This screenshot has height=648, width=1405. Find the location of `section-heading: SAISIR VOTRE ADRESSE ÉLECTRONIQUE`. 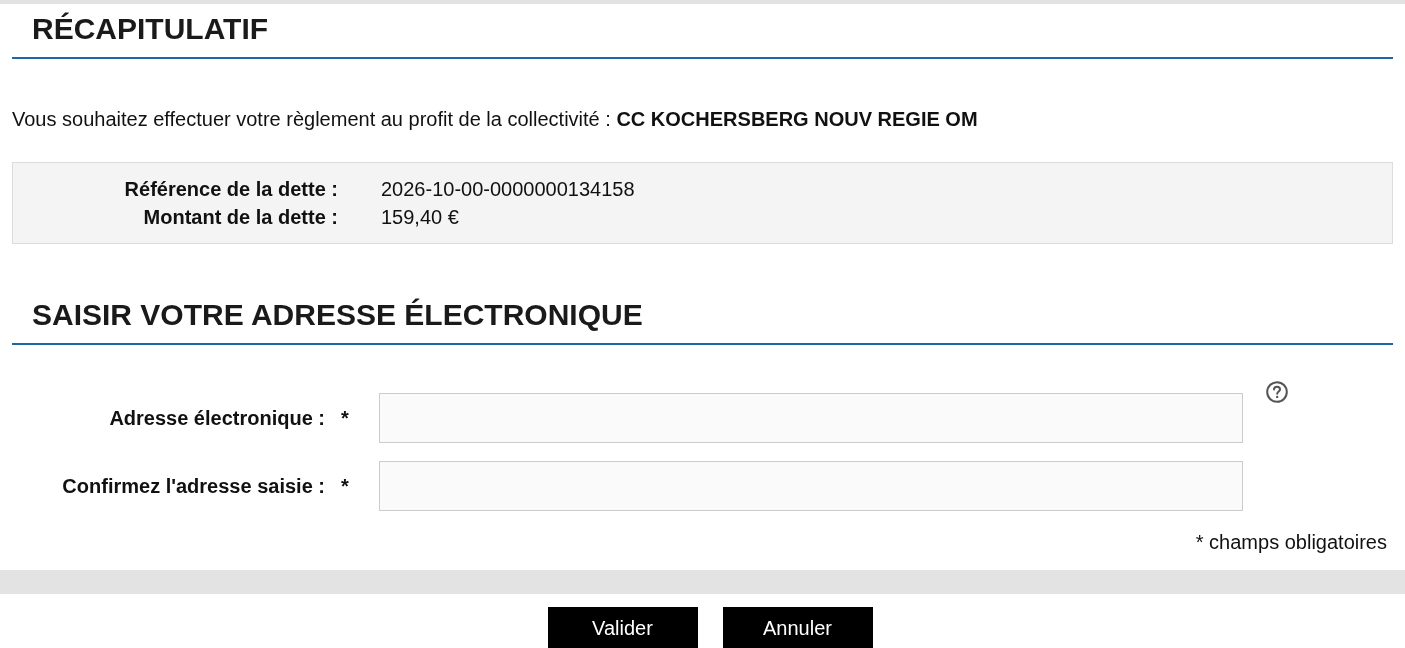

section-heading: SAISIR VOTRE ADRESSE ÉLECTRONIQUE is located at coordinates (337, 315).